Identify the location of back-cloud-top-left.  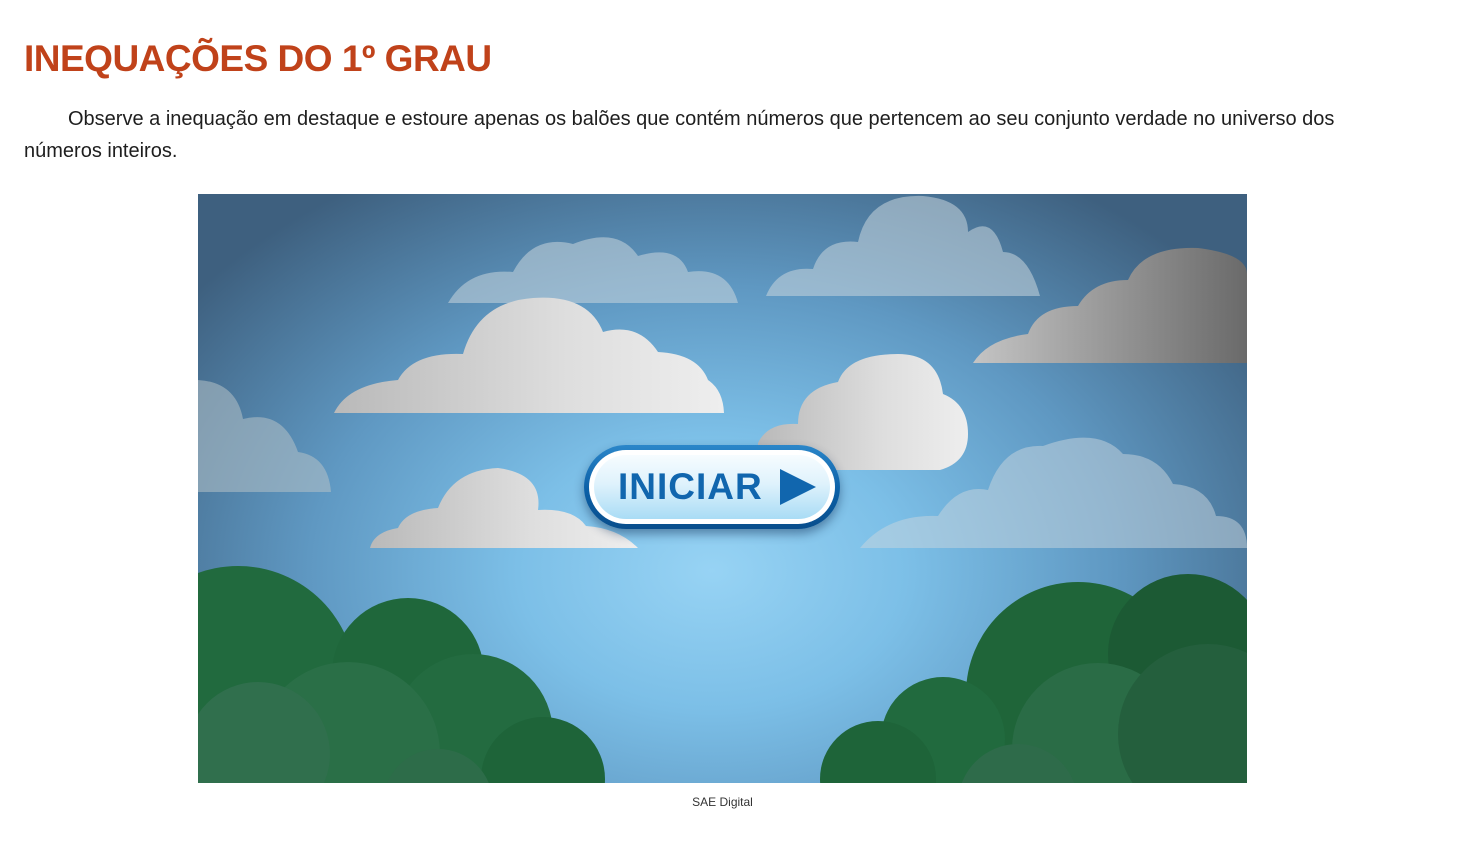
(593, 270).